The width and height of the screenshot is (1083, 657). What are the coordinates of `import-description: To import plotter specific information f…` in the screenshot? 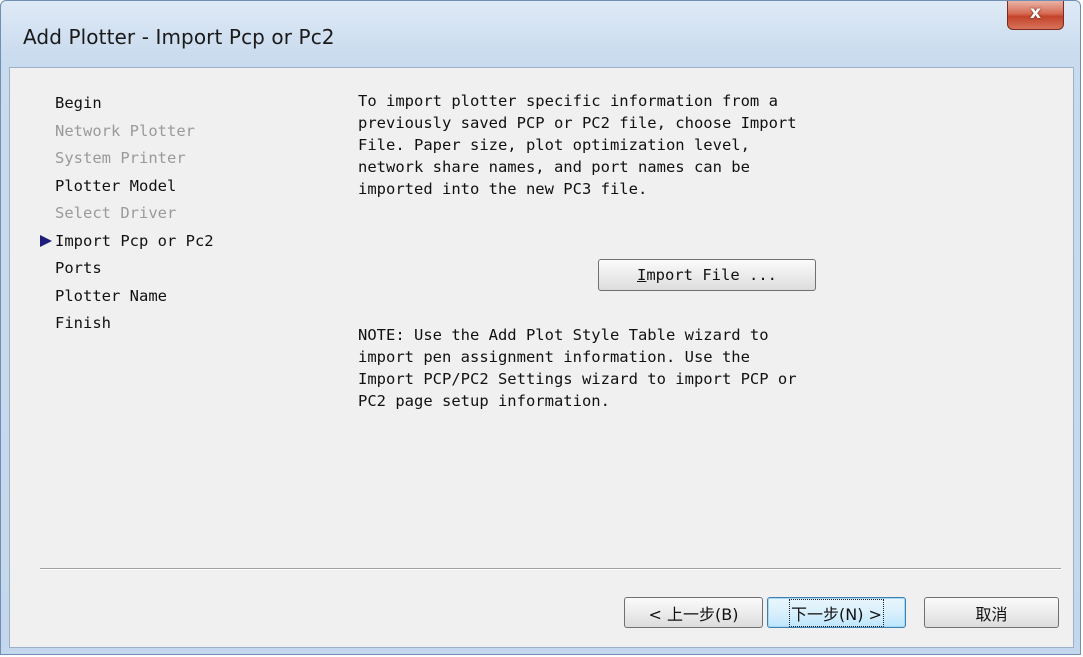 It's located at (577, 145).